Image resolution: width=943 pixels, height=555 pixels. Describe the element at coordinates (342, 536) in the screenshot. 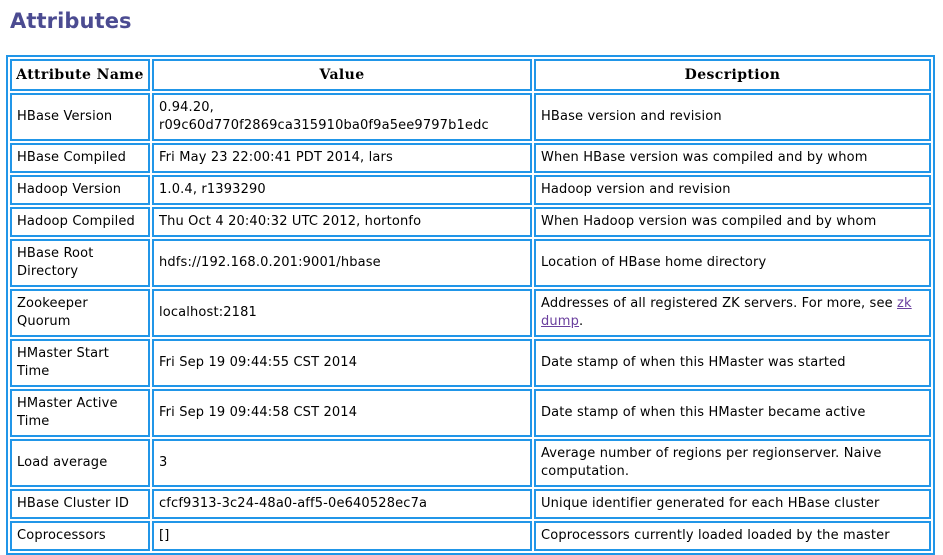

I see `cell-attribute-value: []` at that location.